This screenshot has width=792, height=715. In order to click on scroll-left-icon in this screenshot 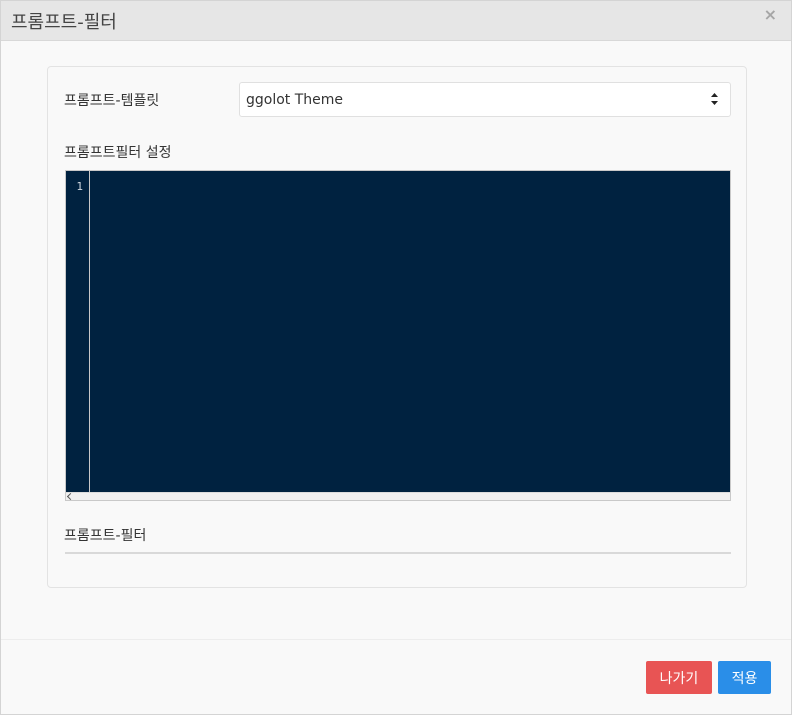, I will do `click(70, 496)`.